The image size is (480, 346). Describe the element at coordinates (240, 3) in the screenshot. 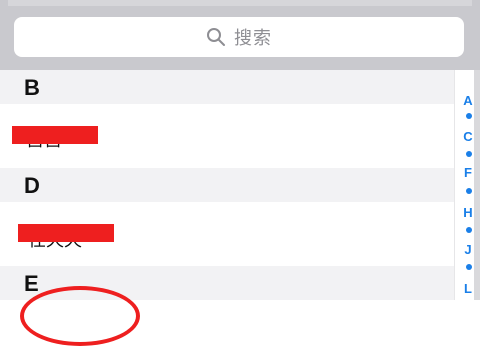

I see `top-strip` at that location.